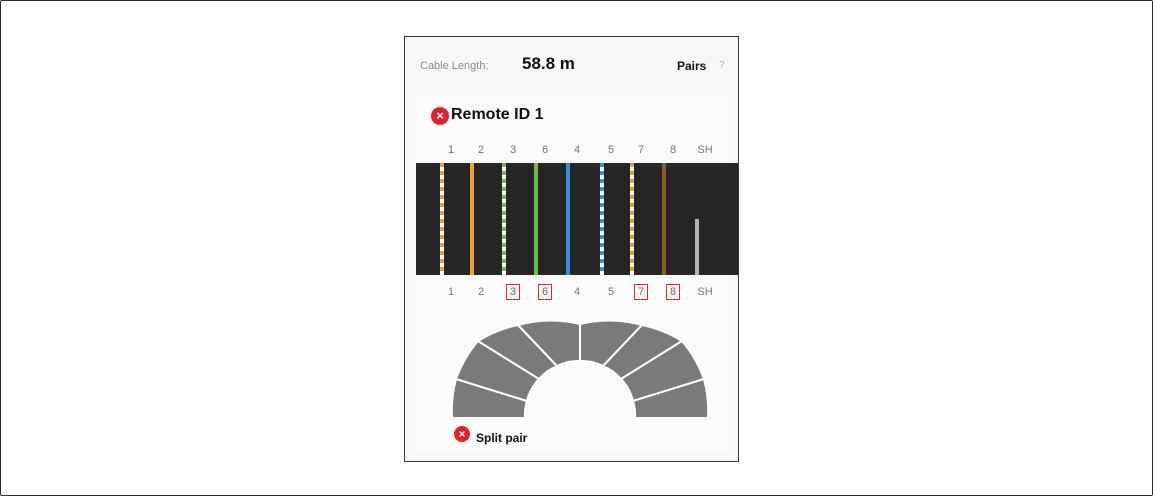 This screenshot has height=496, width=1153. What do you see at coordinates (641, 150) in the screenshot?
I see `wire-label-top: 7` at bounding box center [641, 150].